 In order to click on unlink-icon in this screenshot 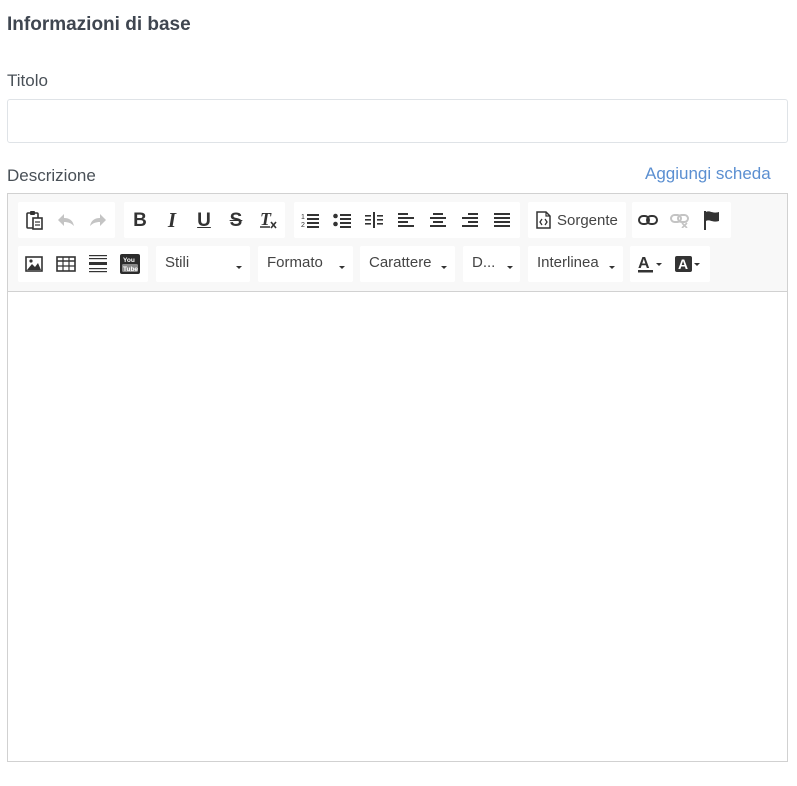, I will do `click(679, 221)`.